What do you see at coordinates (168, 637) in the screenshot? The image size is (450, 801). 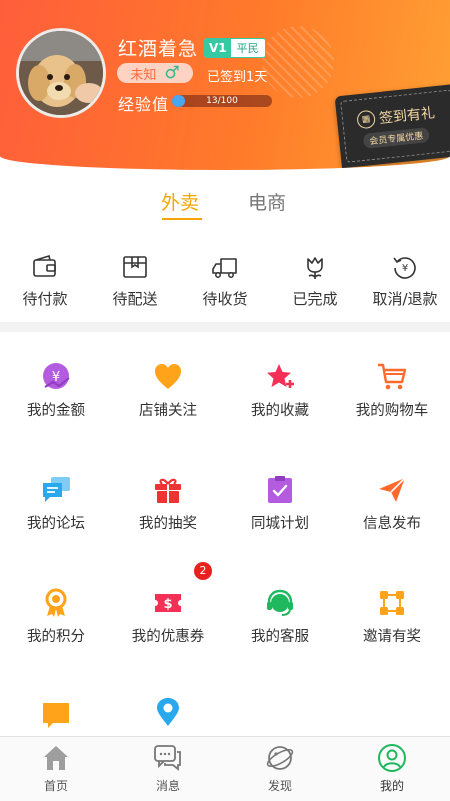 I see `grid-label: 我的优惠券` at bounding box center [168, 637].